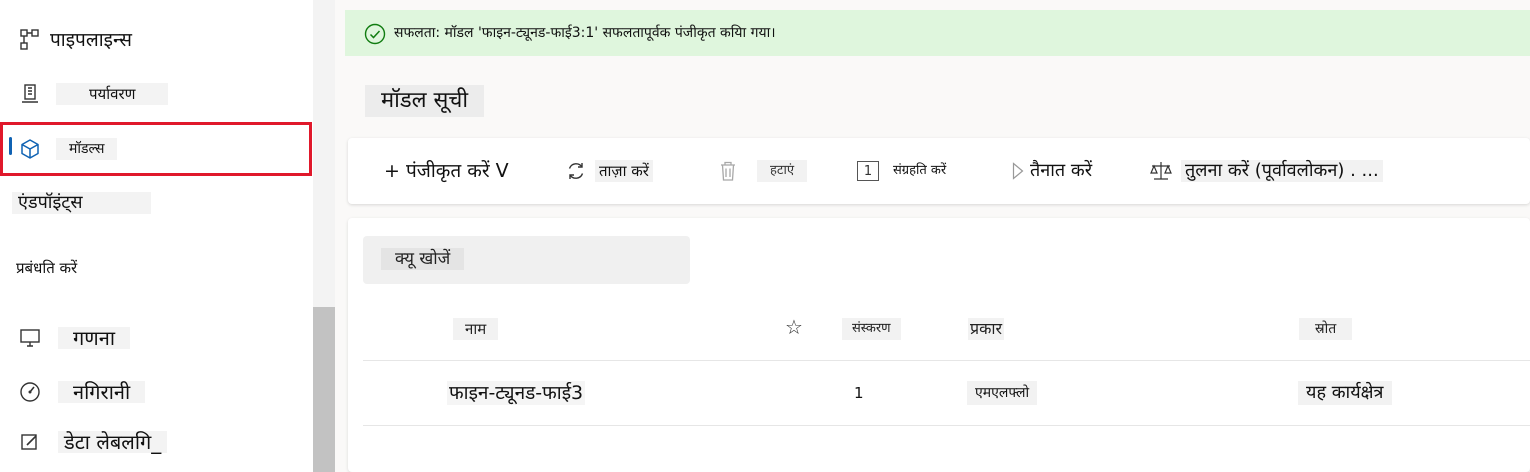 The image size is (1530, 472). Describe the element at coordinates (920, 170) in the screenshot. I see `archive-button-label: संग्रहति करें` at that location.